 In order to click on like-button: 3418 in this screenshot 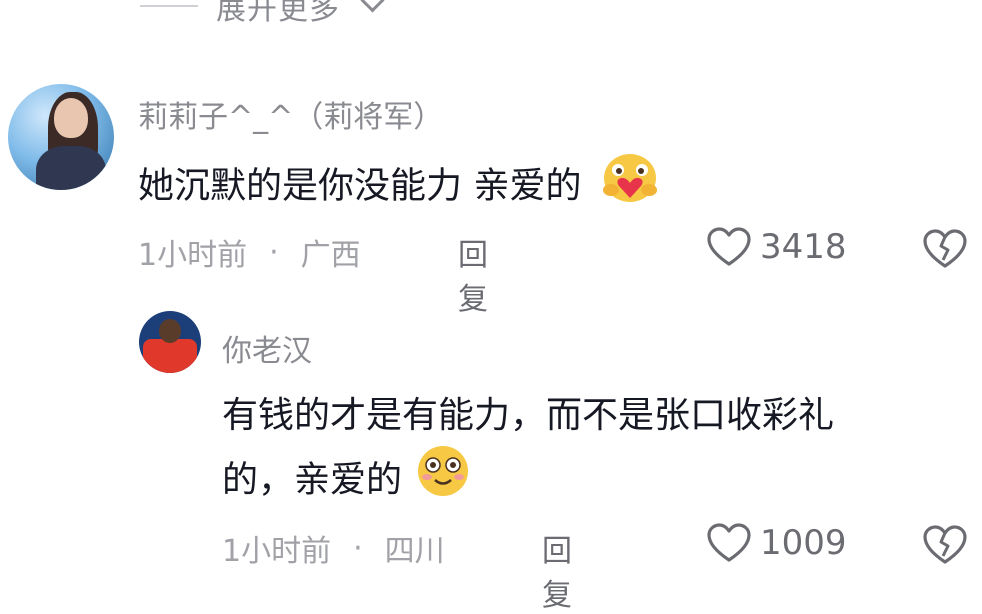, I will do `click(776, 247)`.